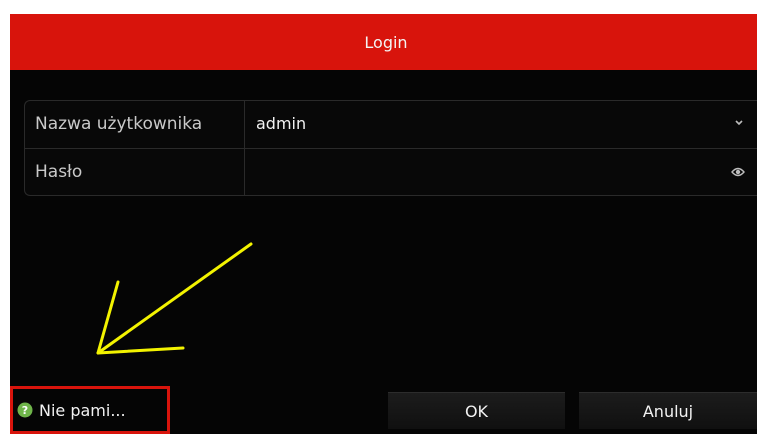 This screenshot has height=434, width=757. What do you see at coordinates (119, 124) in the screenshot?
I see `username-label: Nazwa użytkownika` at bounding box center [119, 124].